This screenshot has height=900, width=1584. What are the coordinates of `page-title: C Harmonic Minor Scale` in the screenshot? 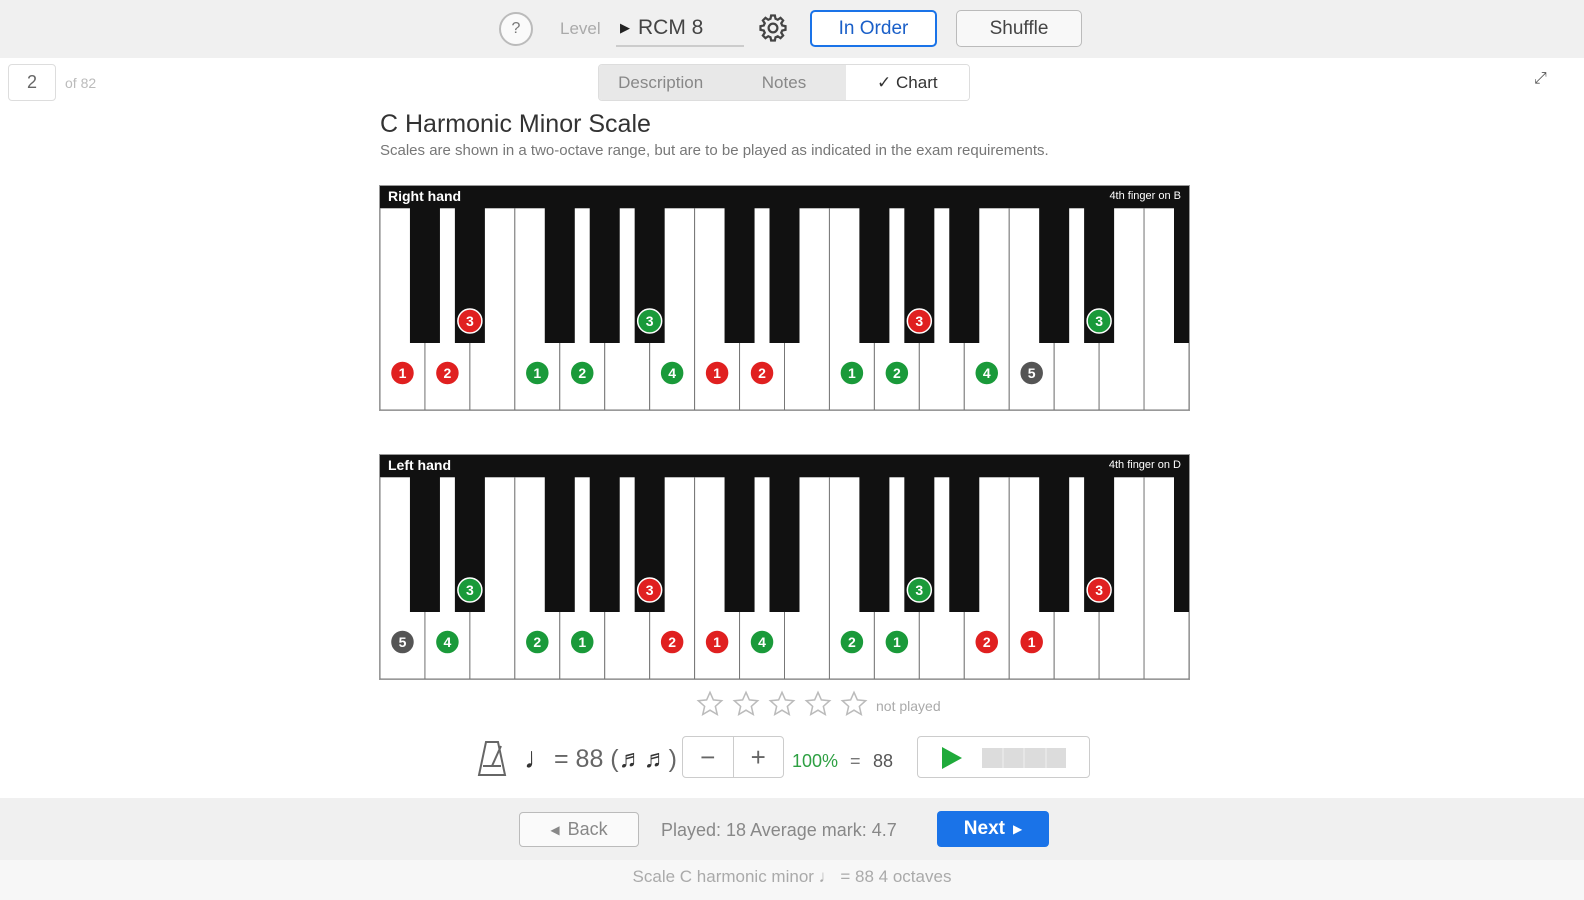 It's located at (515, 124).